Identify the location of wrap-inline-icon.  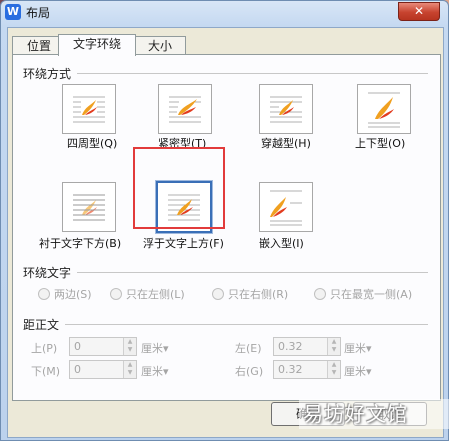
(286, 208).